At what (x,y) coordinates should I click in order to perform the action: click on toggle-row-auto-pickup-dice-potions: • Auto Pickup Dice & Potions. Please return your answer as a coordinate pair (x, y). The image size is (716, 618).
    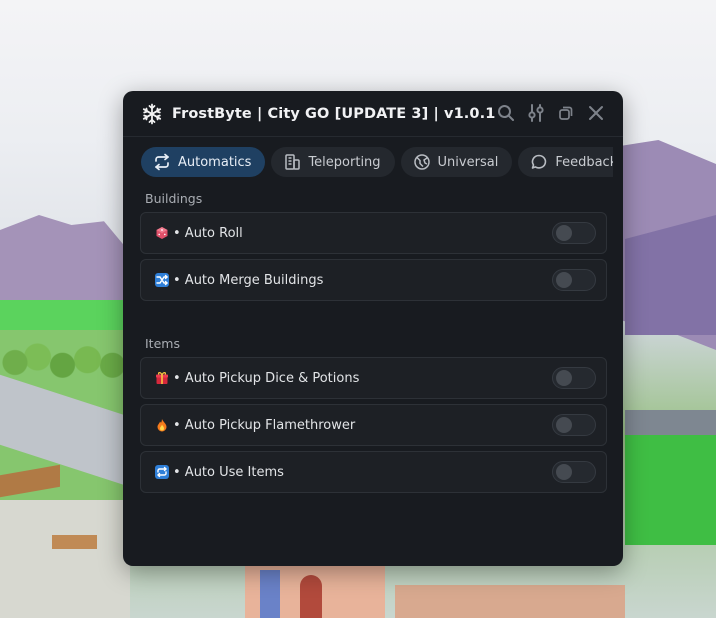
    Looking at the image, I should click on (373, 378).